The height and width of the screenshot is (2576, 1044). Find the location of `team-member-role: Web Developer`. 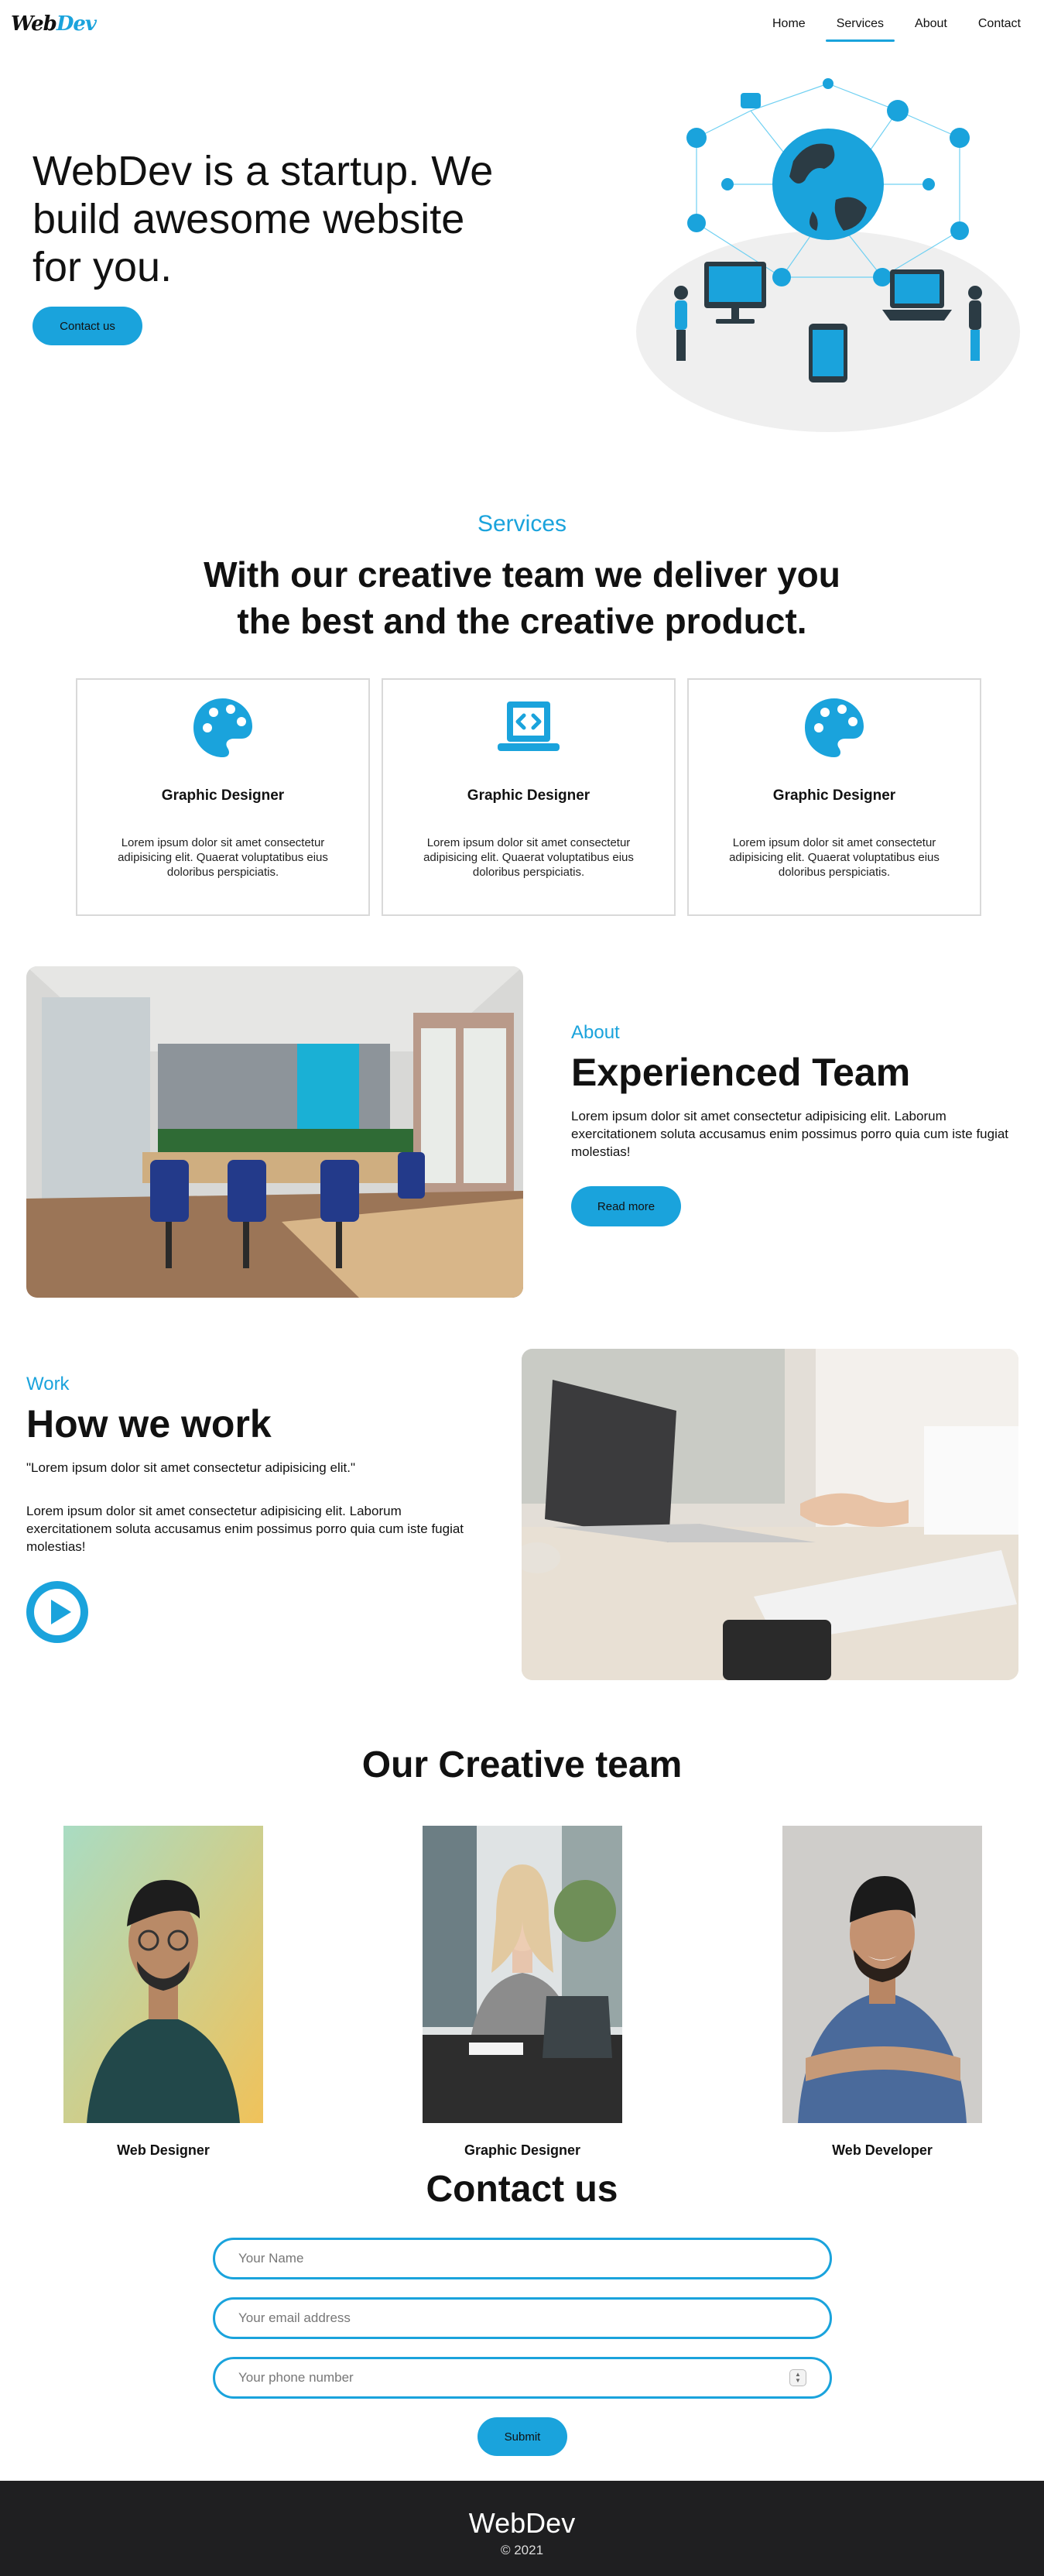

team-member-role: Web Developer is located at coordinates (882, 2150).